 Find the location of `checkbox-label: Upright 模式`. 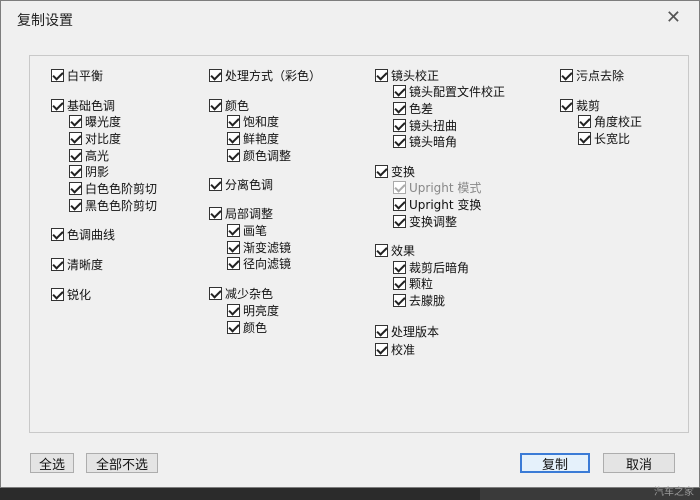

checkbox-label: Upright 模式 is located at coordinates (445, 188).